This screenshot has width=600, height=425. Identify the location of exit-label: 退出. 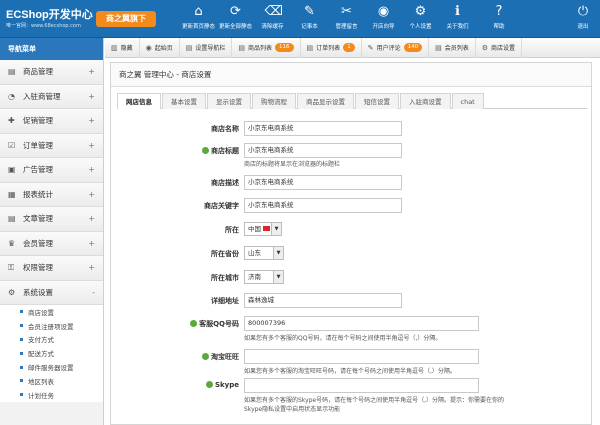
(583, 27).